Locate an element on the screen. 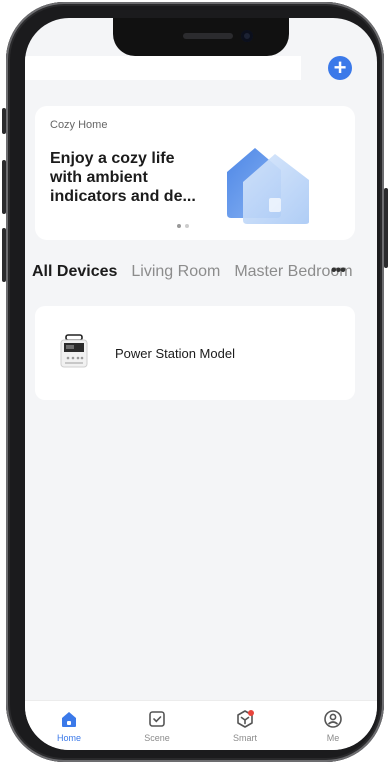 This screenshot has height=764, width=390. notch is located at coordinates (201, 37).